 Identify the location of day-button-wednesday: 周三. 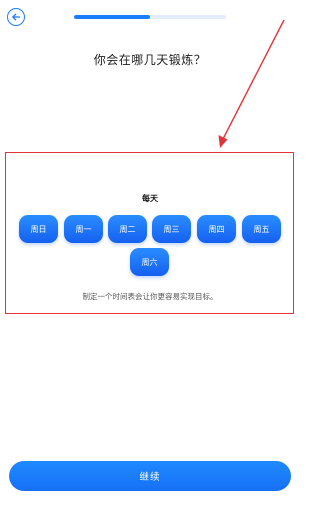
(171, 229).